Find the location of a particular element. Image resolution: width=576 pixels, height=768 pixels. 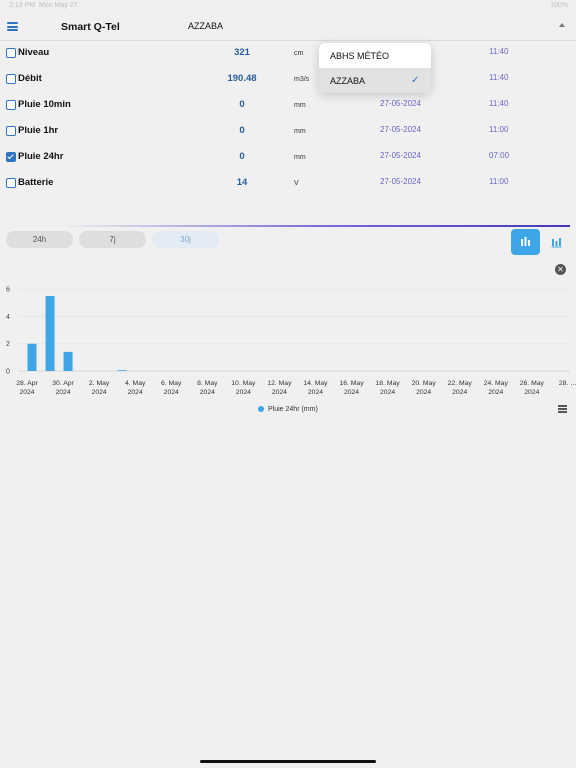

x-tick-label: 18. May is located at coordinates (388, 383).